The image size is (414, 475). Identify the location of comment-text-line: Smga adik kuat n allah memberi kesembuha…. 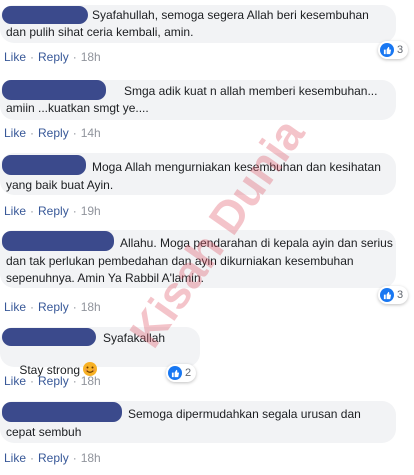
(251, 91).